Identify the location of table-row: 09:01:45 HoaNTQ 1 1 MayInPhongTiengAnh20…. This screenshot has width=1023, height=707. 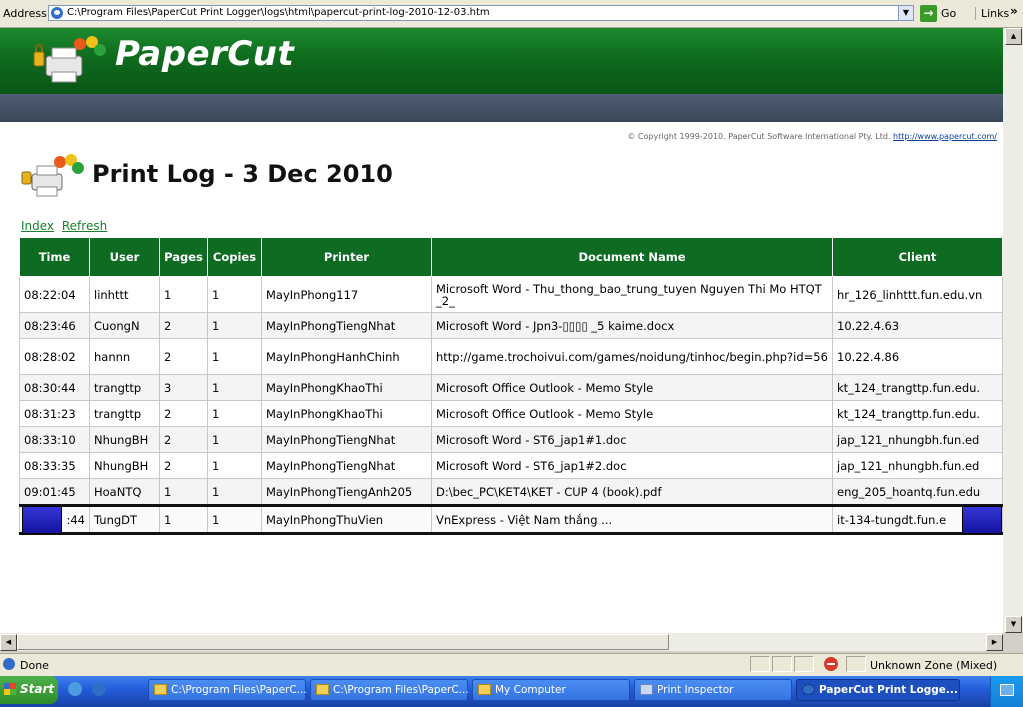
(511, 492).